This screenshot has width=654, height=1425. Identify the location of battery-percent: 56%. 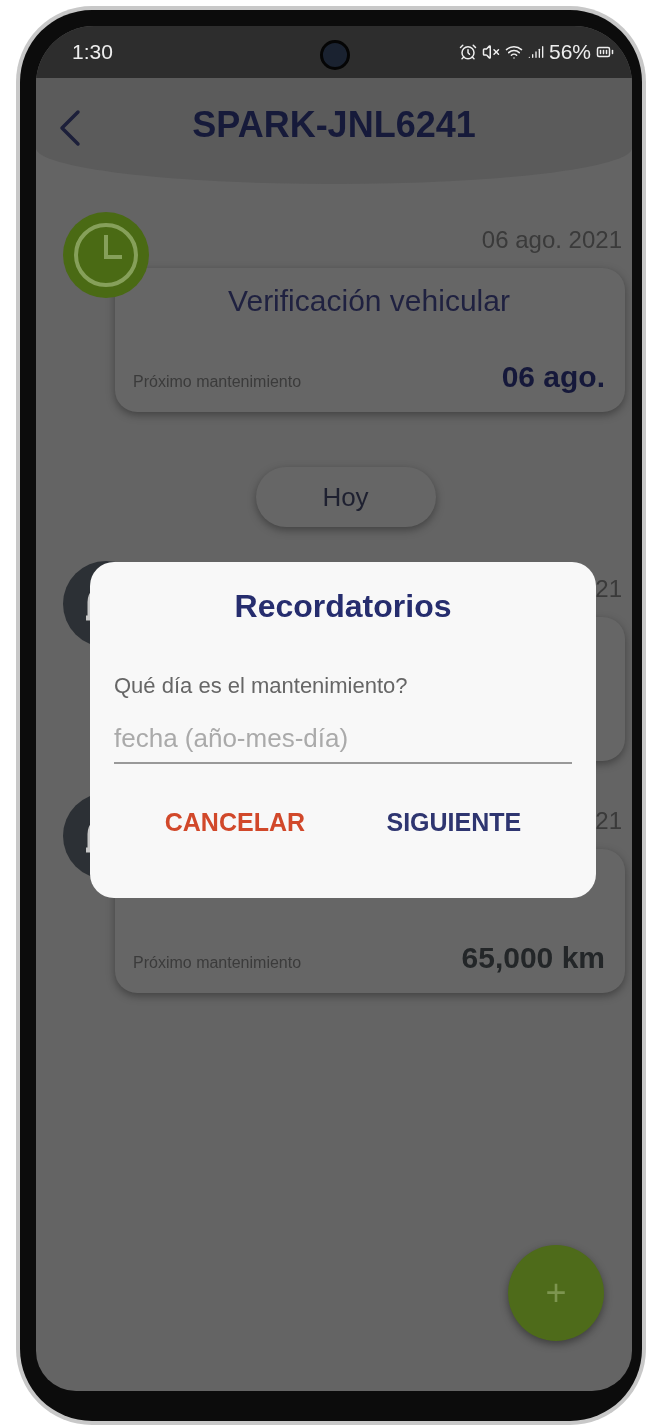
(569, 52).